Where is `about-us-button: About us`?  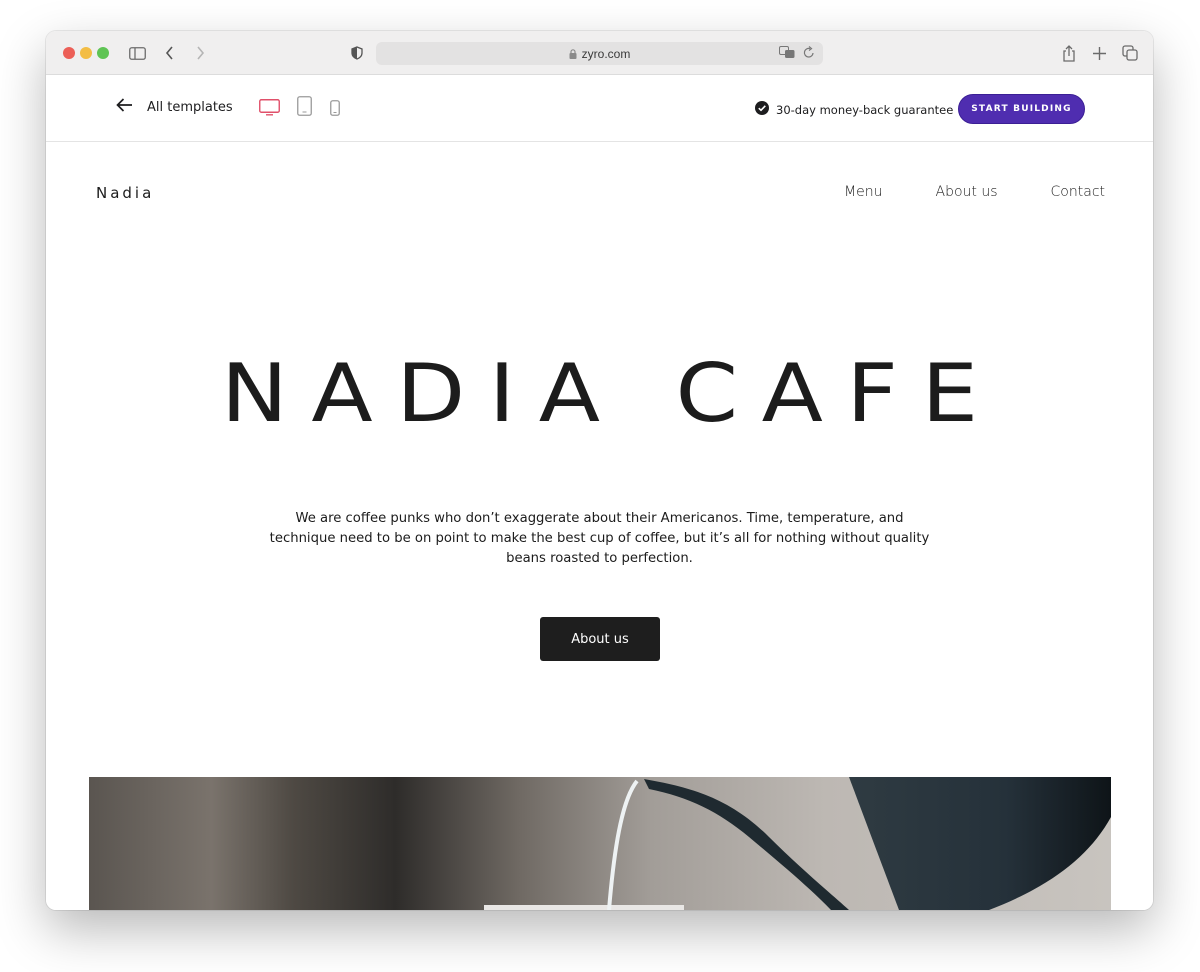 about-us-button: About us is located at coordinates (600, 639).